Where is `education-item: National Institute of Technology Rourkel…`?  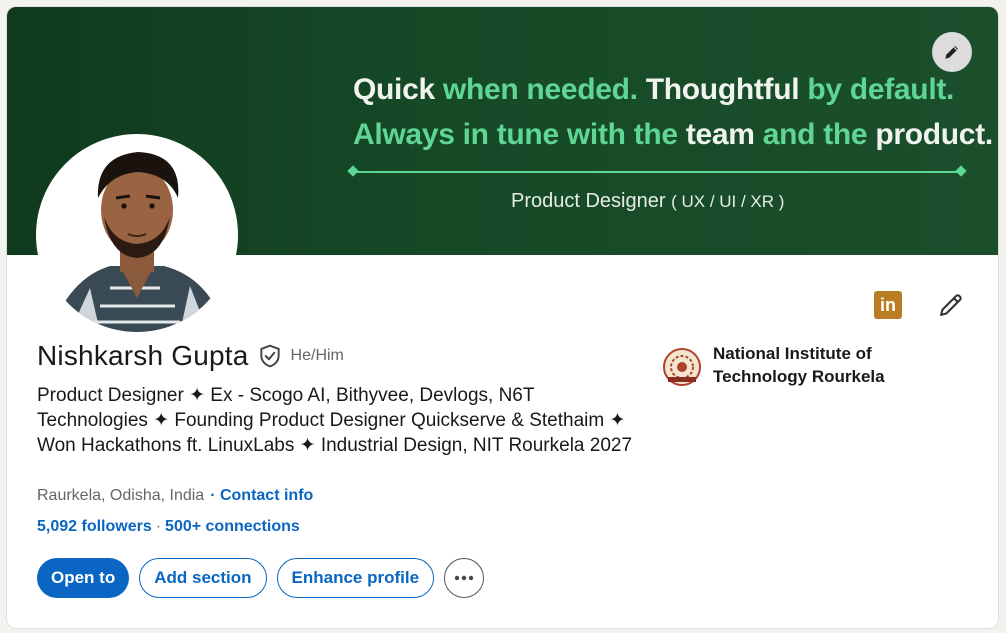
education-item: National Institute of Technology Rourkel… is located at coordinates (782, 365).